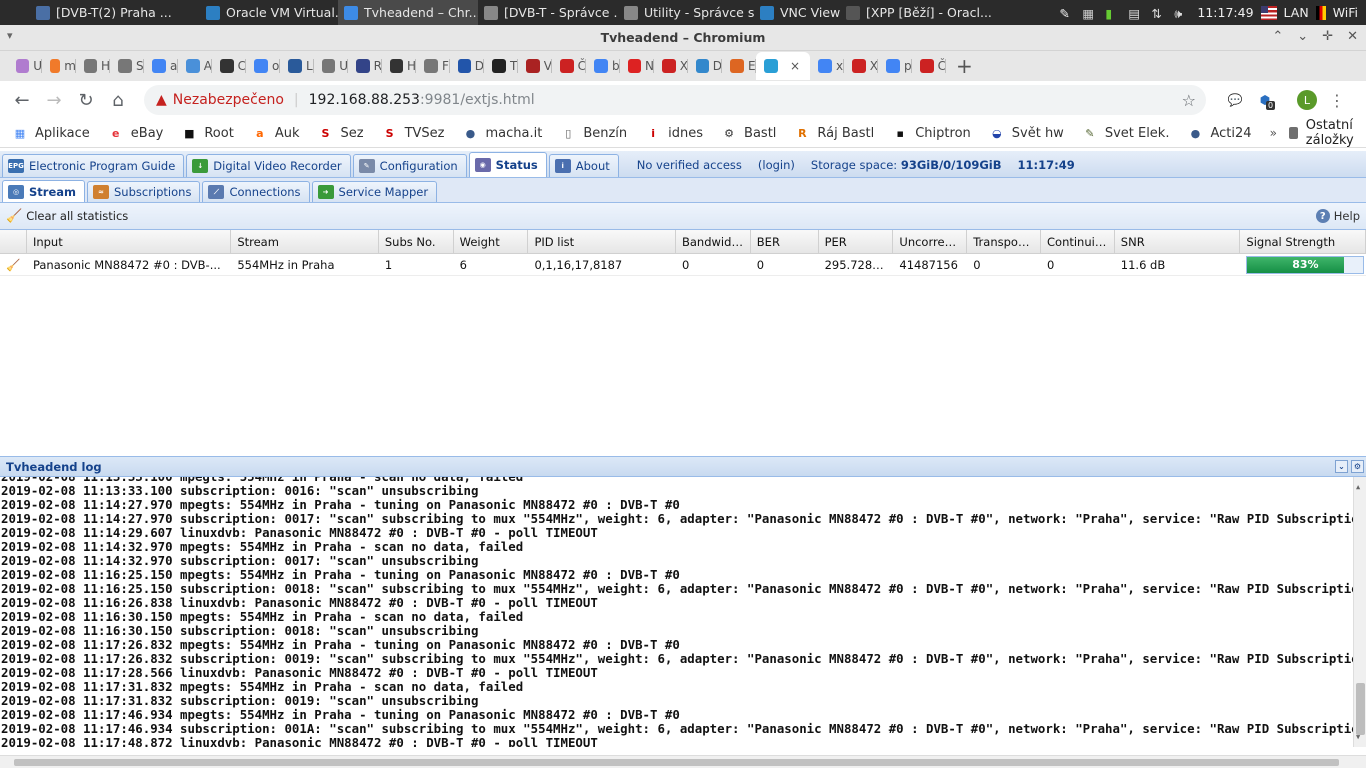  Describe the element at coordinates (1225, 12) in the screenshot. I see `tray-clock: 11:17:49` at that location.